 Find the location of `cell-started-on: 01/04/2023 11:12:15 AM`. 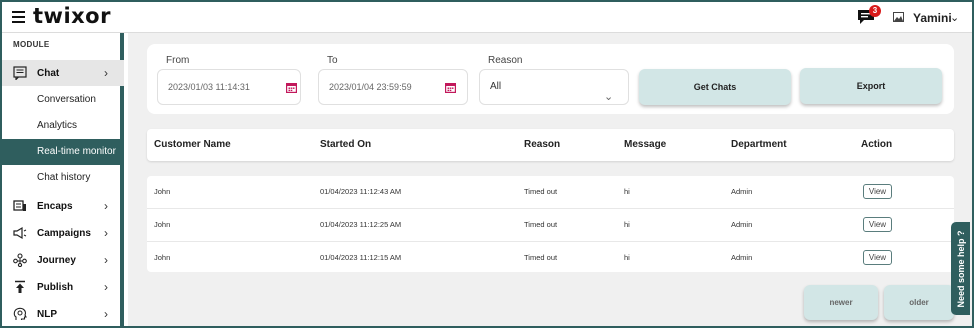

cell-started-on: 01/04/2023 11:12:15 AM is located at coordinates (361, 257).